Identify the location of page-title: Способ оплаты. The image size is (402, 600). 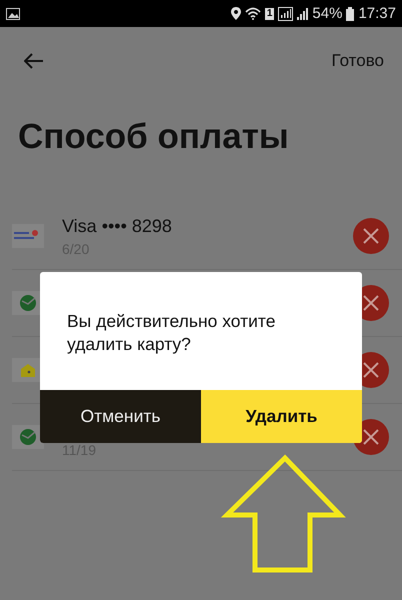
(153, 137).